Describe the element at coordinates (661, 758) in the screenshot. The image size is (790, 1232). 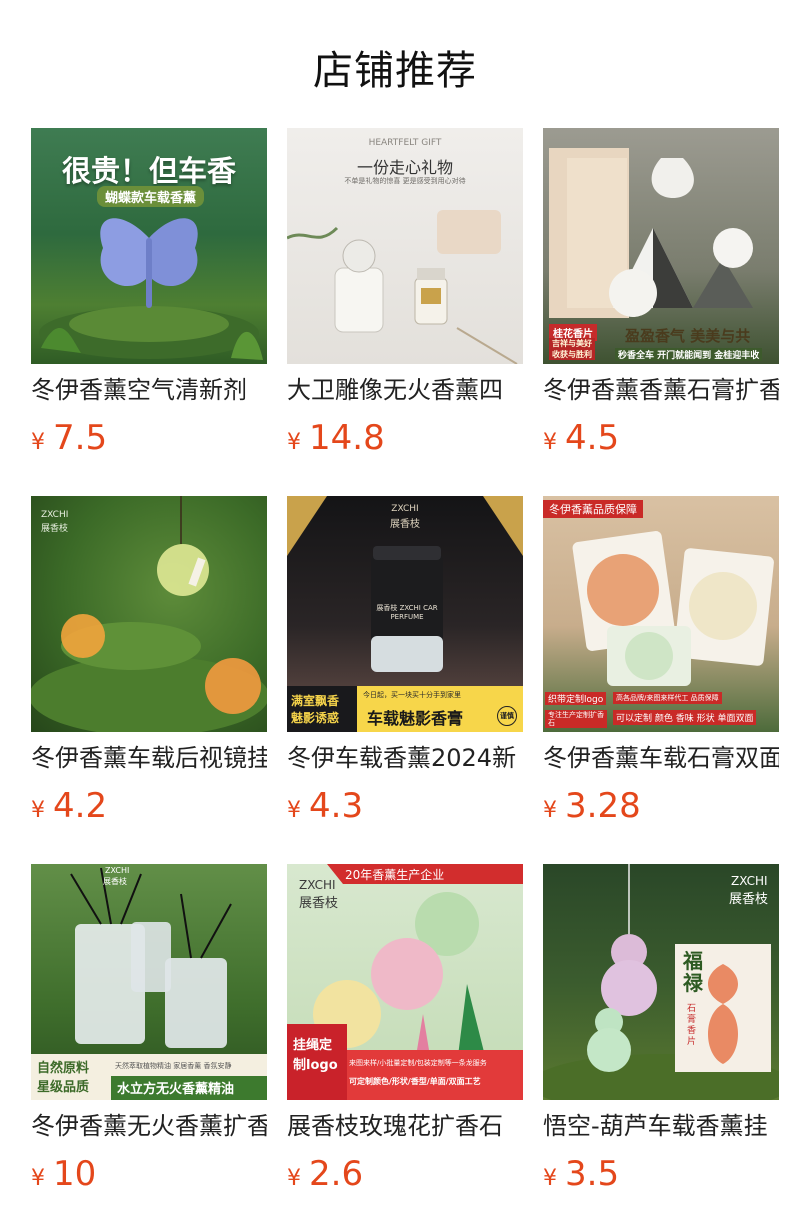
I see `product-name: 冬伊香薰车载石膏双面` at that location.